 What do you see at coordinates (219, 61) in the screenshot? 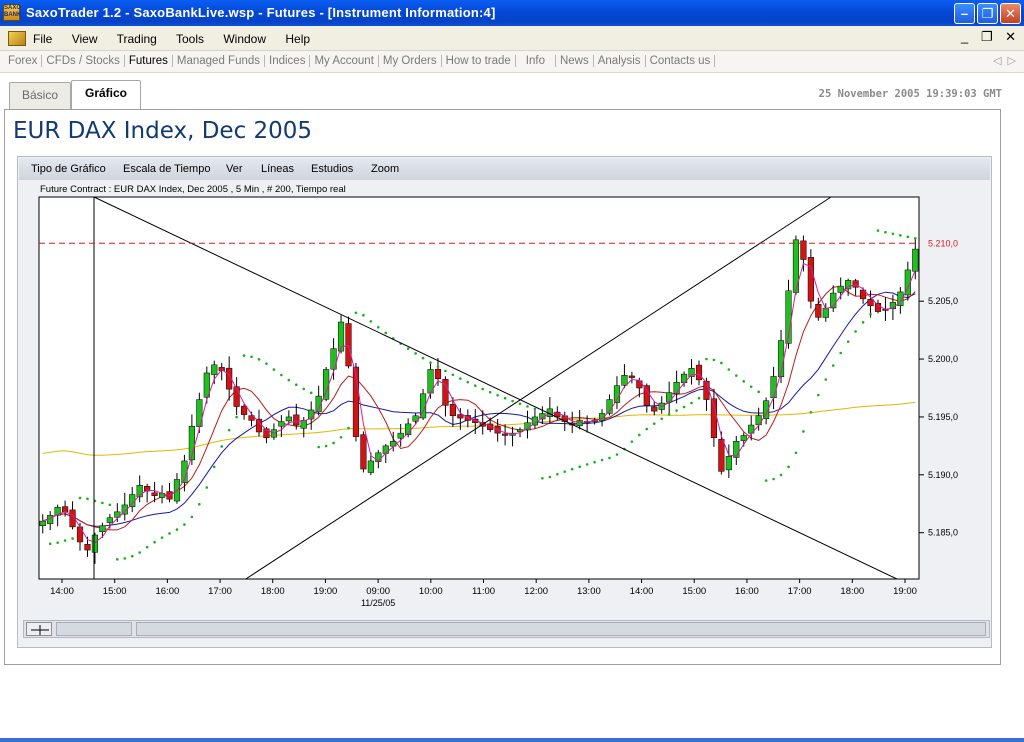
I see `nav-managed-funds: Managed Funds` at bounding box center [219, 61].